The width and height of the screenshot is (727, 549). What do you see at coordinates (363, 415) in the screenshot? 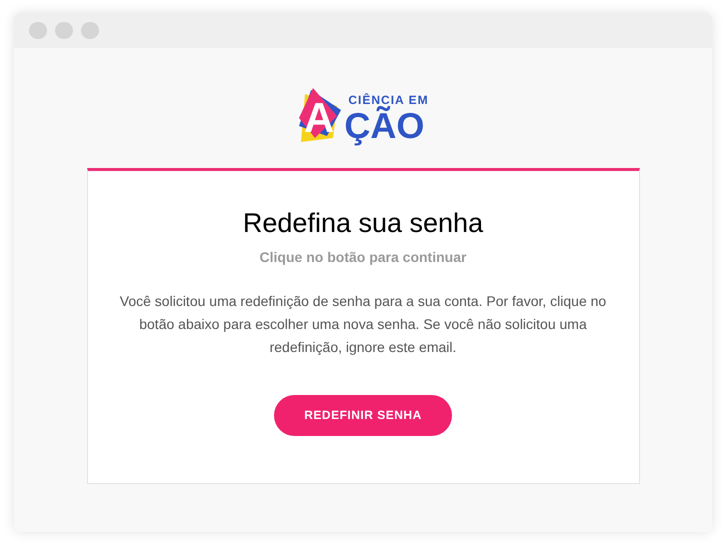
I see `reset-password-button: REDEFINIR SENHA` at bounding box center [363, 415].